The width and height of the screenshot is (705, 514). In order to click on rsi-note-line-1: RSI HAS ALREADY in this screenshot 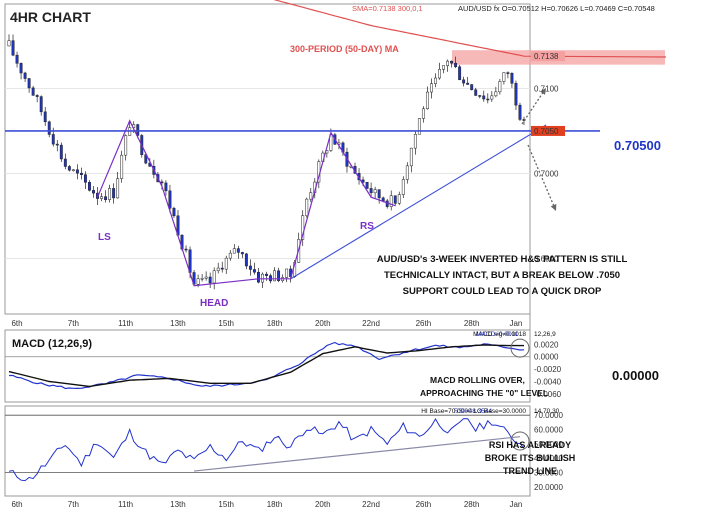, I will do `click(530, 445)`.